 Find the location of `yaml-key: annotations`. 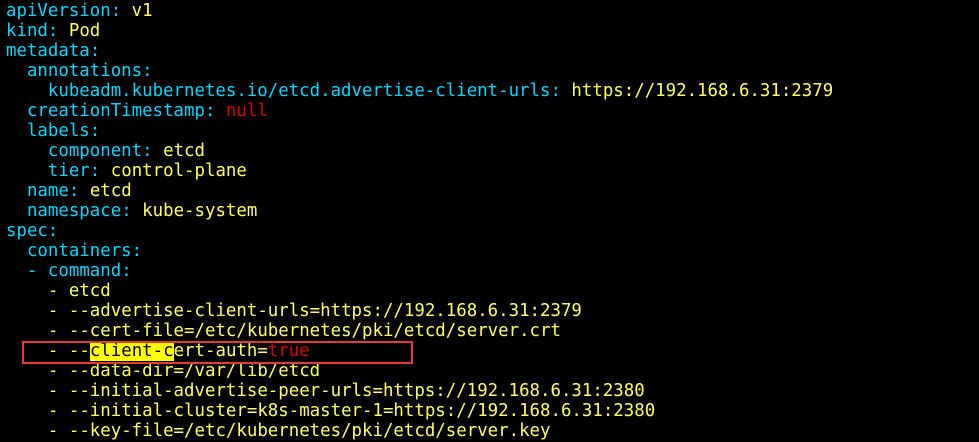

yaml-key: annotations is located at coordinates (84, 71).